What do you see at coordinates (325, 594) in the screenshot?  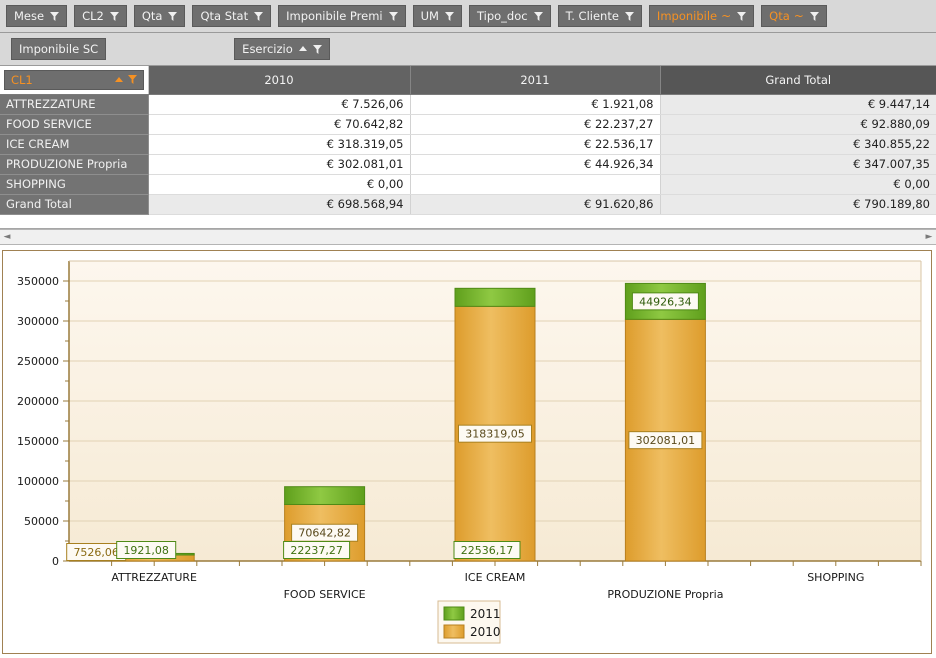 I see `x-axis-category-label: FOOD SERVICE` at bounding box center [325, 594].